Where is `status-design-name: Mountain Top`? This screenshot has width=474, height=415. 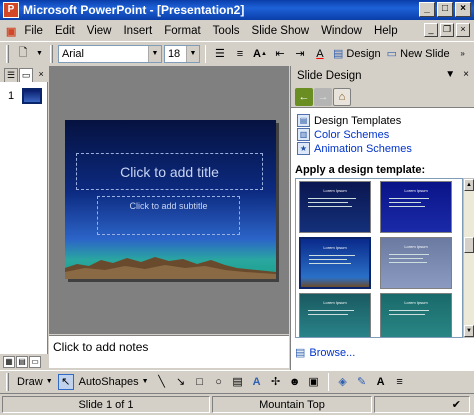 status-design-name: Mountain Top is located at coordinates (292, 404).